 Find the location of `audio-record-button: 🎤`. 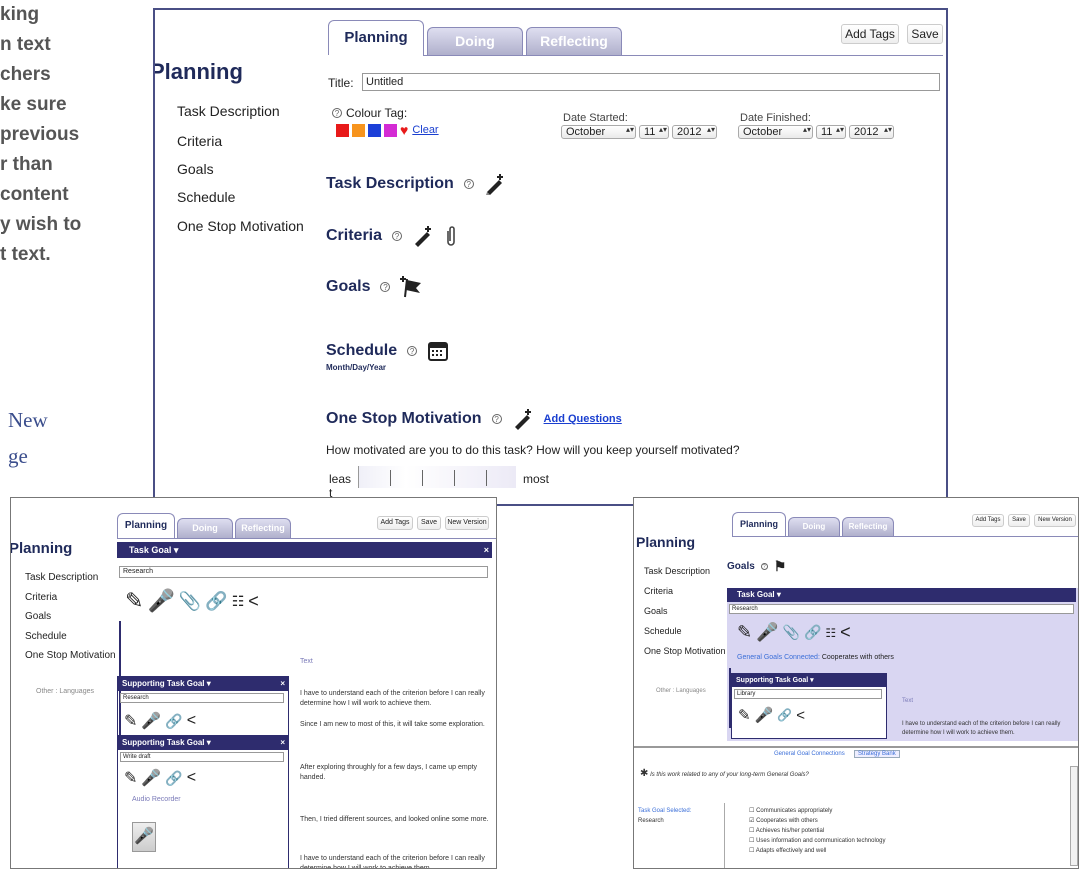

audio-record-button: 🎤 is located at coordinates (144, 837).